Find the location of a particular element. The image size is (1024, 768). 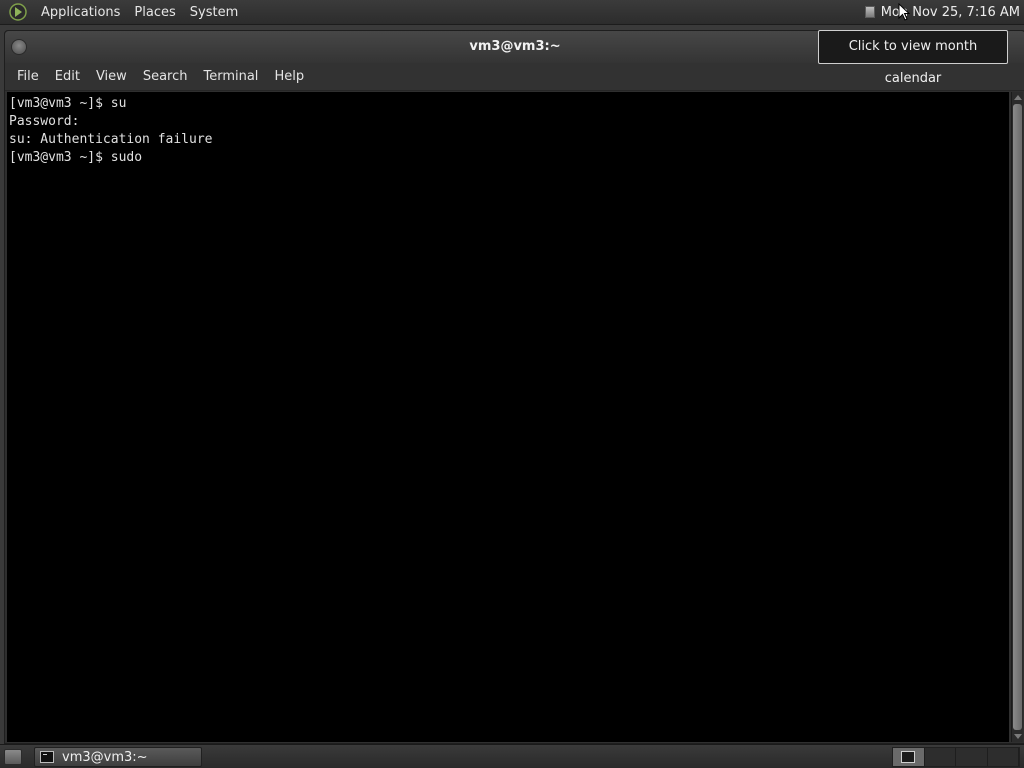

terminal-scrollbar is located at coordinates (1017, 417).